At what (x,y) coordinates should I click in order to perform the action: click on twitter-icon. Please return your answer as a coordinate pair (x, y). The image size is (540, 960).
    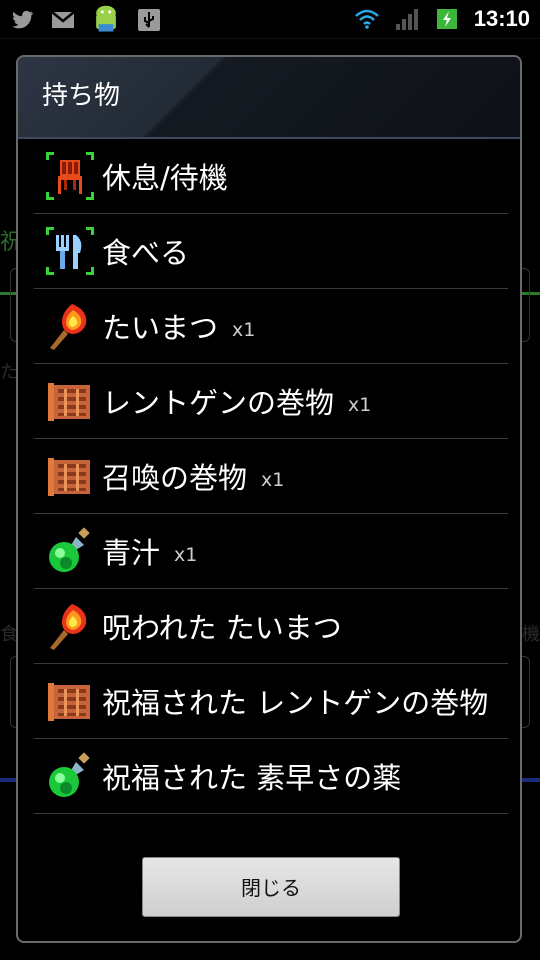
    Looking at the image, I should click on (23, 19).